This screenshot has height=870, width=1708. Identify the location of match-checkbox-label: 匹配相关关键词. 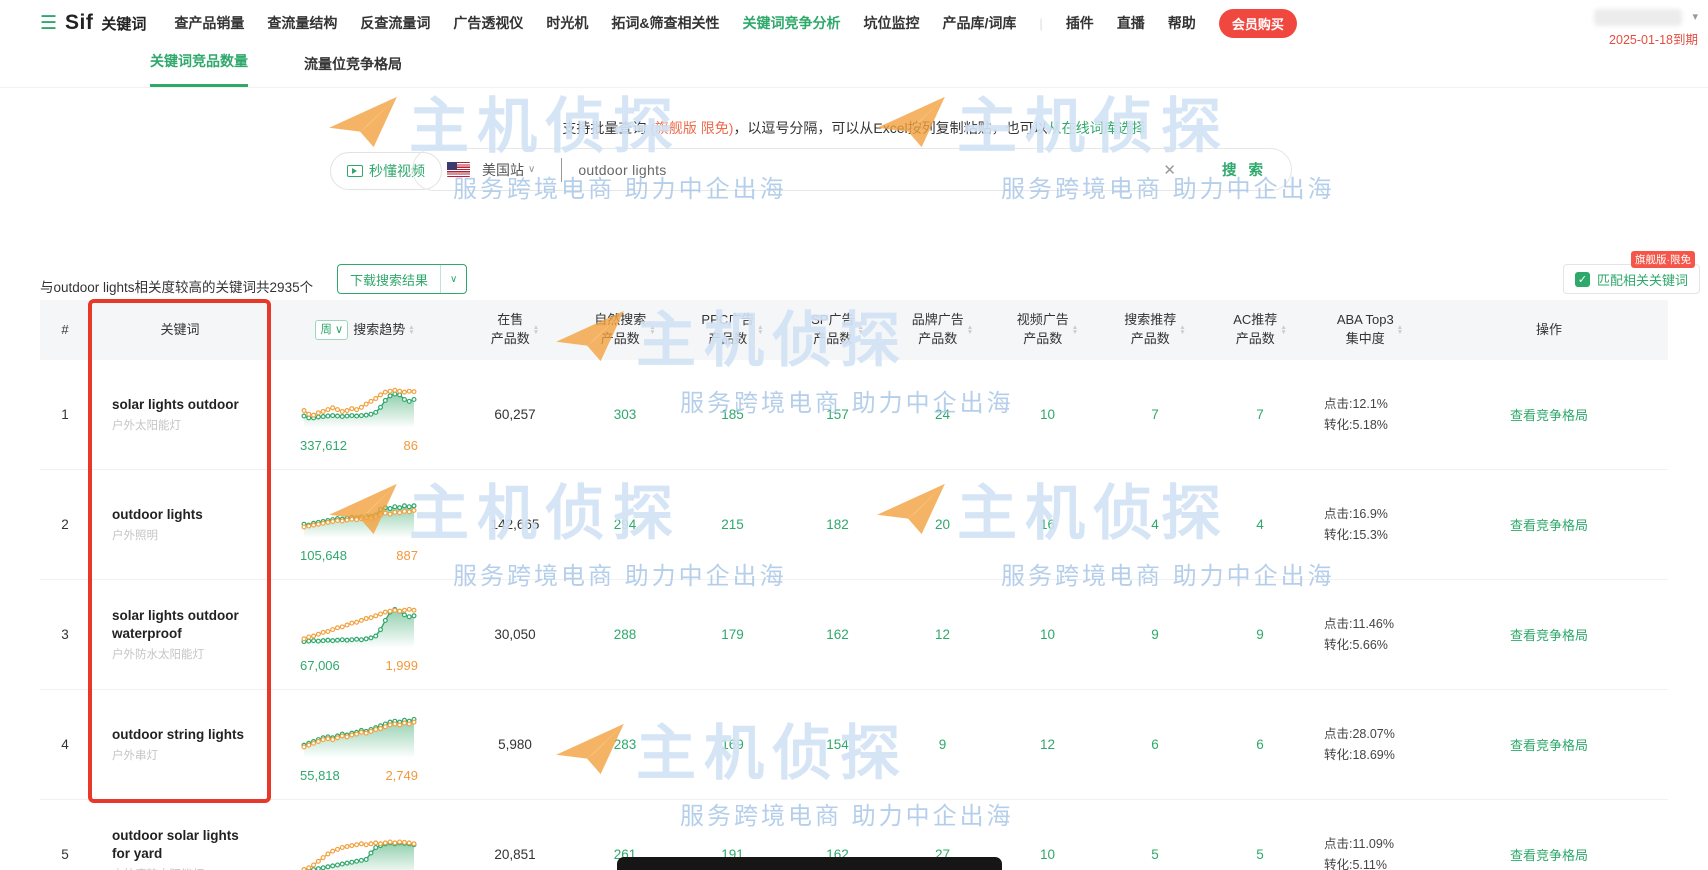
(1642, 280).